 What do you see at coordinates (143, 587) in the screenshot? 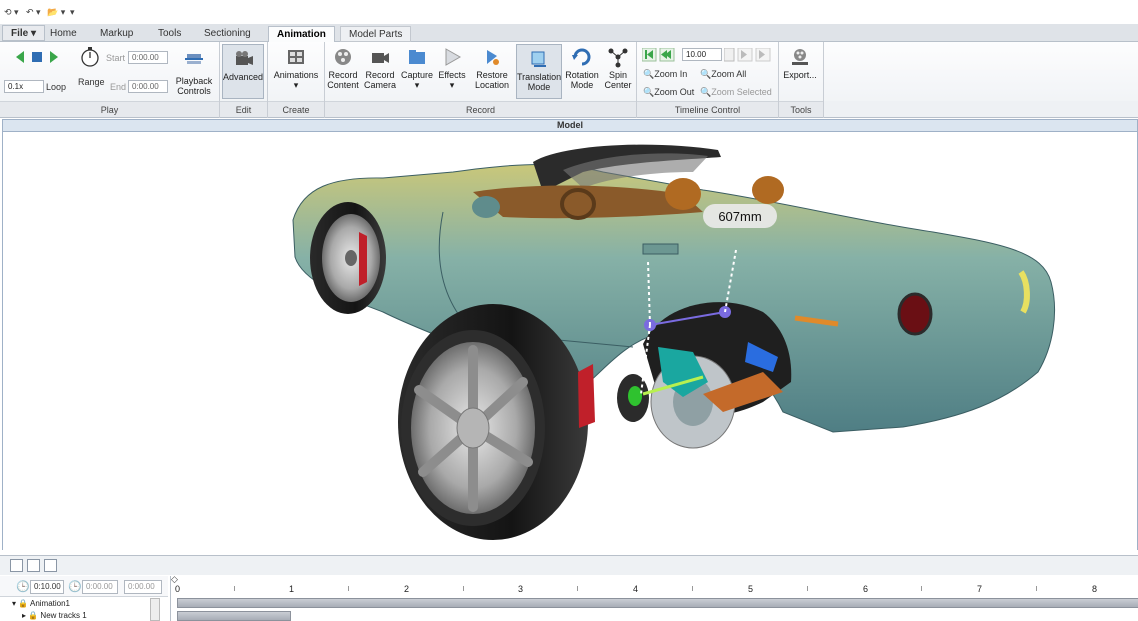
I see `cursor-time-field: 0:00.00` at bounding box center [143, 587].